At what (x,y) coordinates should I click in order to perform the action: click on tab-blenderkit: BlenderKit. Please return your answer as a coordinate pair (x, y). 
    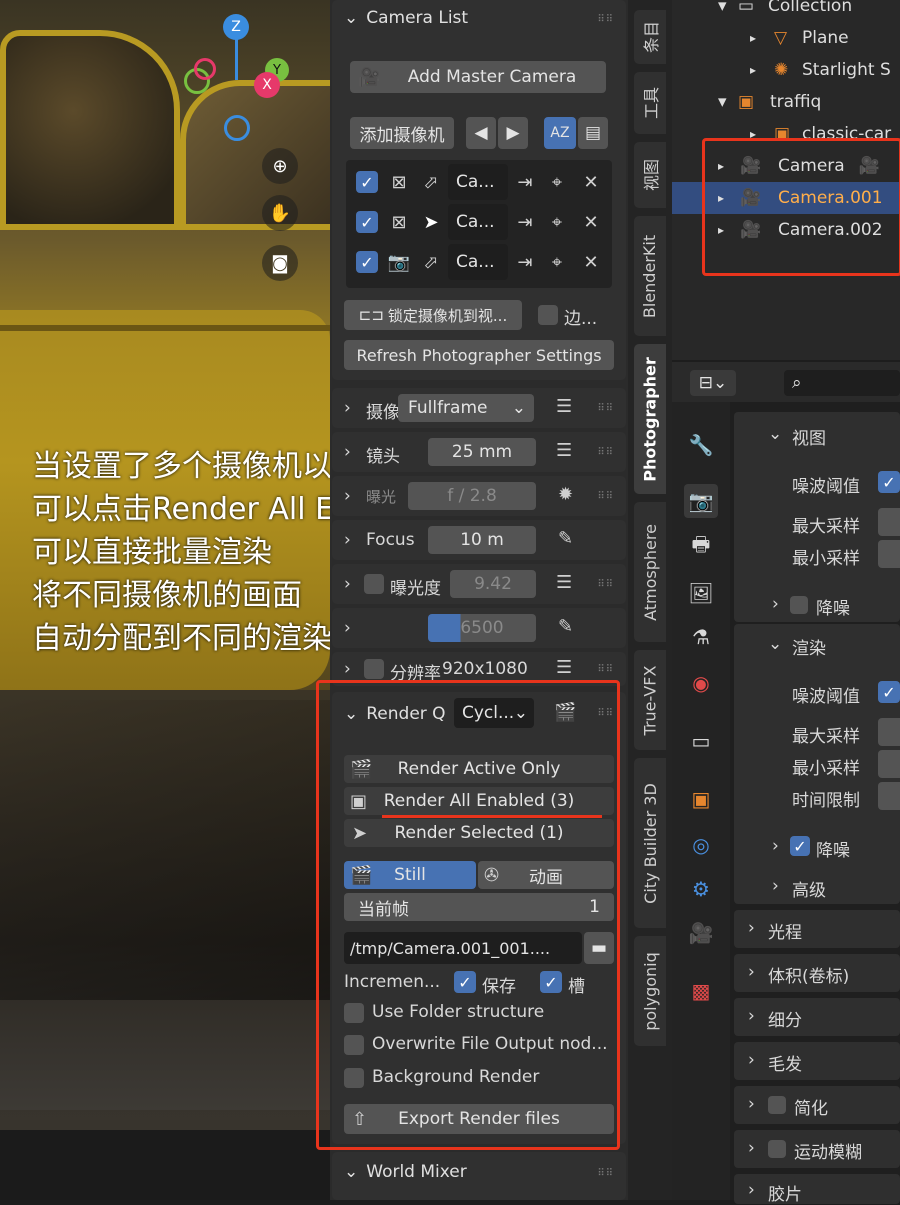
    Looking at the image, I should click on (650, 276).